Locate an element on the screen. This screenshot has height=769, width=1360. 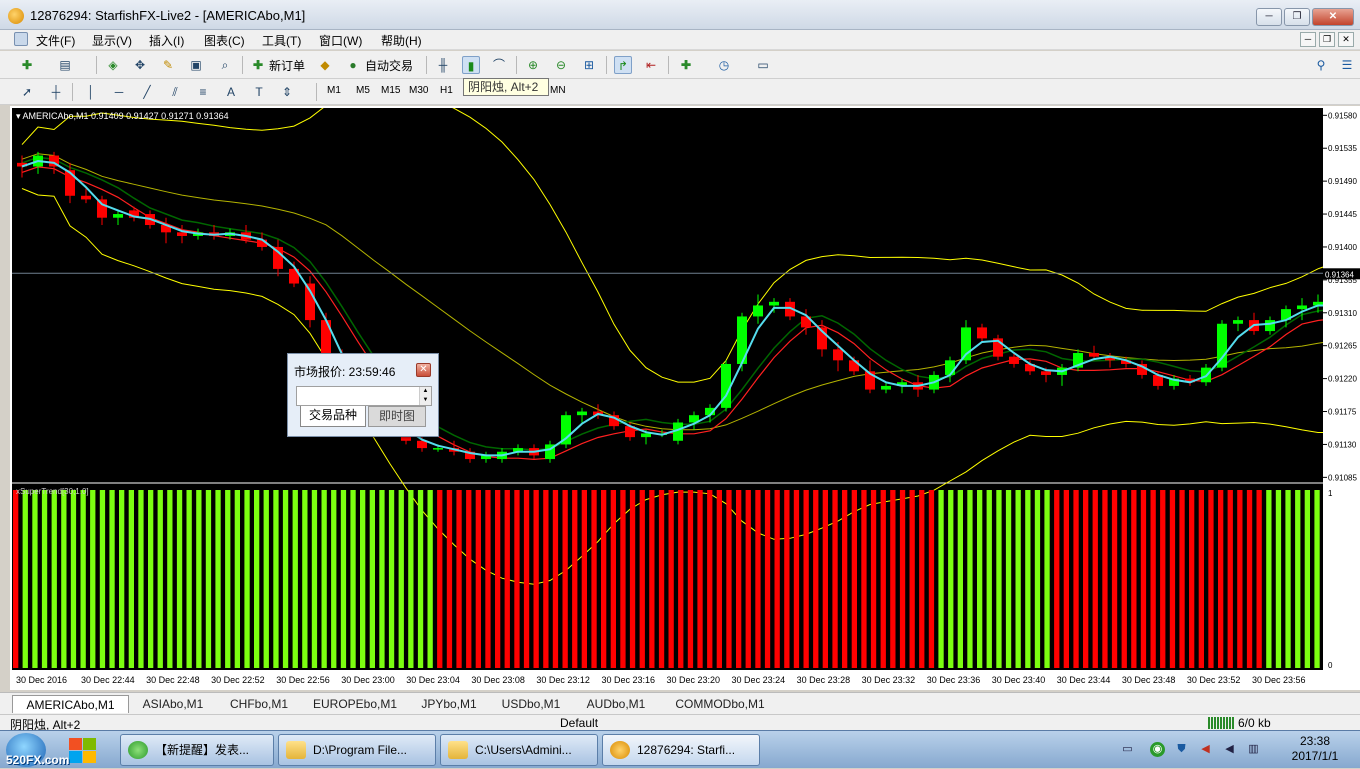
fibonacci-icon: ≡ is located at coordinates (203, 92).